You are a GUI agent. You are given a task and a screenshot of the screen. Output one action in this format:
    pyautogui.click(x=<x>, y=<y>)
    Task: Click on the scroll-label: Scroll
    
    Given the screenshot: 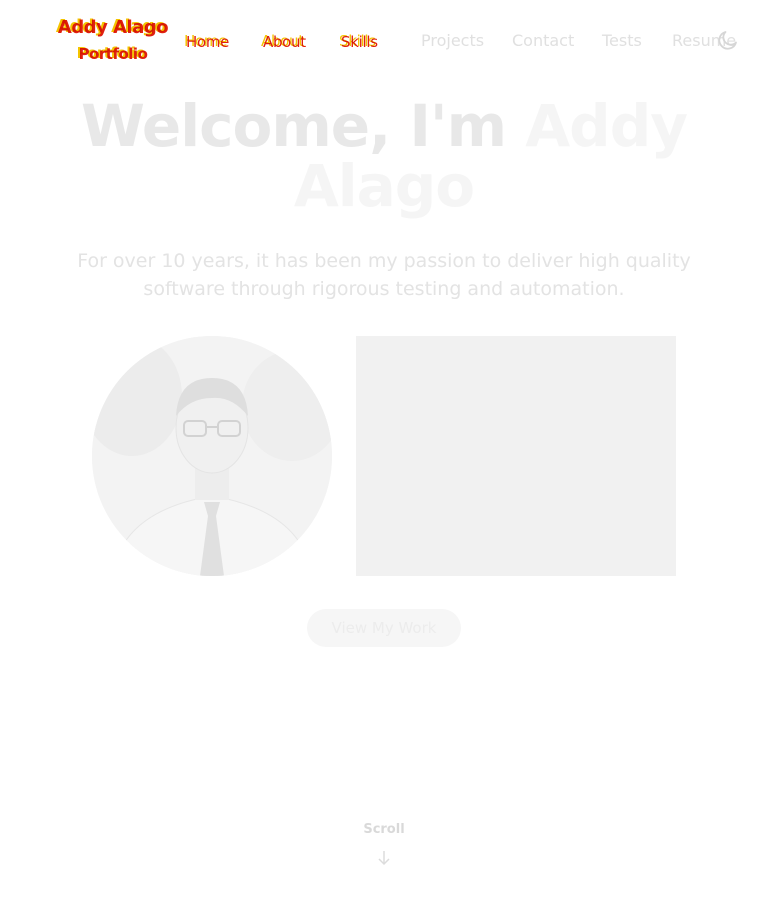 What is the action you would take?
    pyautogui.click(x=384, y=829)
    